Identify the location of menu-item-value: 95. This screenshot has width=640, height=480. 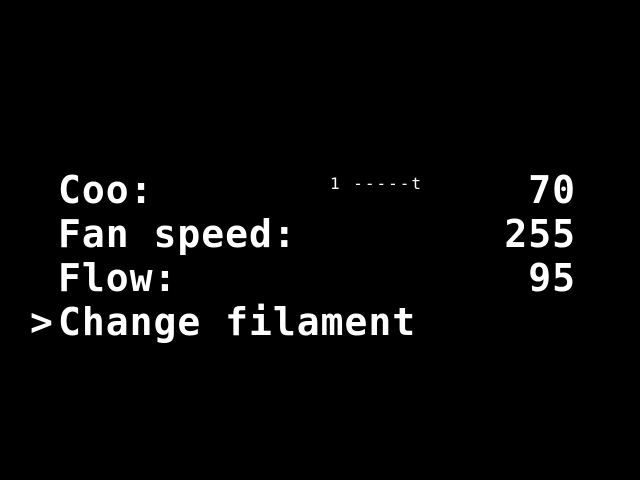
(552, 278).